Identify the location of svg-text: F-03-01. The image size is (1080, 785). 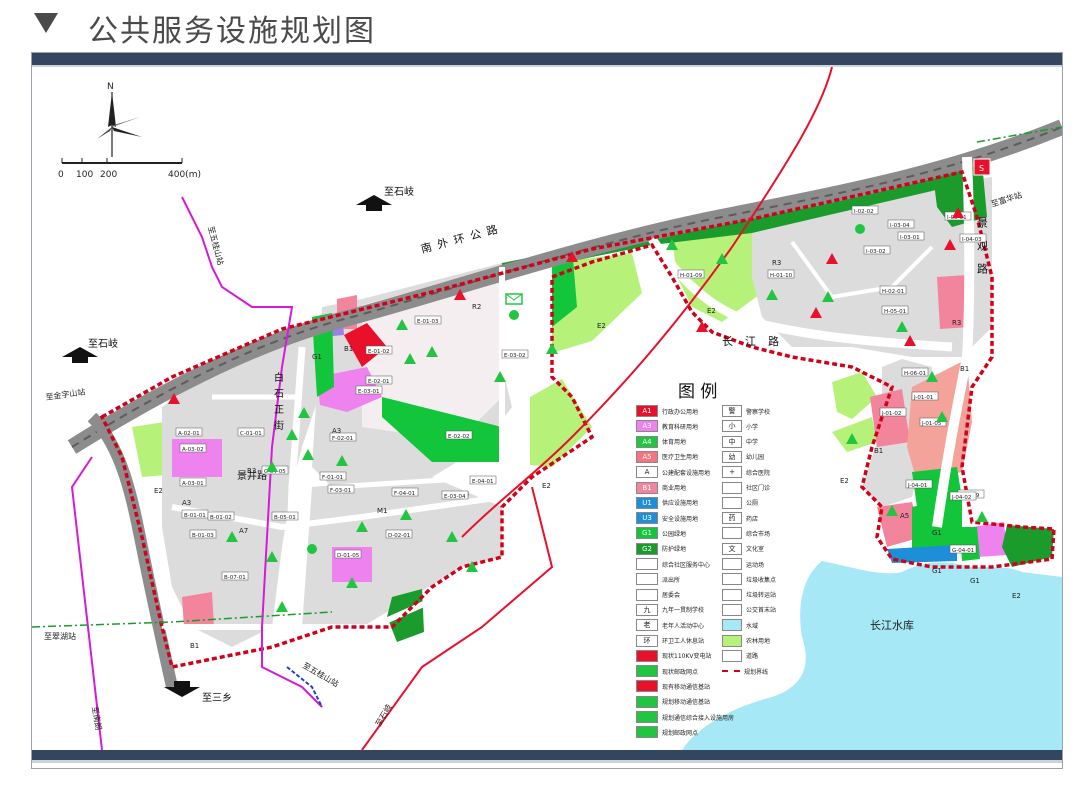
(340, 491).